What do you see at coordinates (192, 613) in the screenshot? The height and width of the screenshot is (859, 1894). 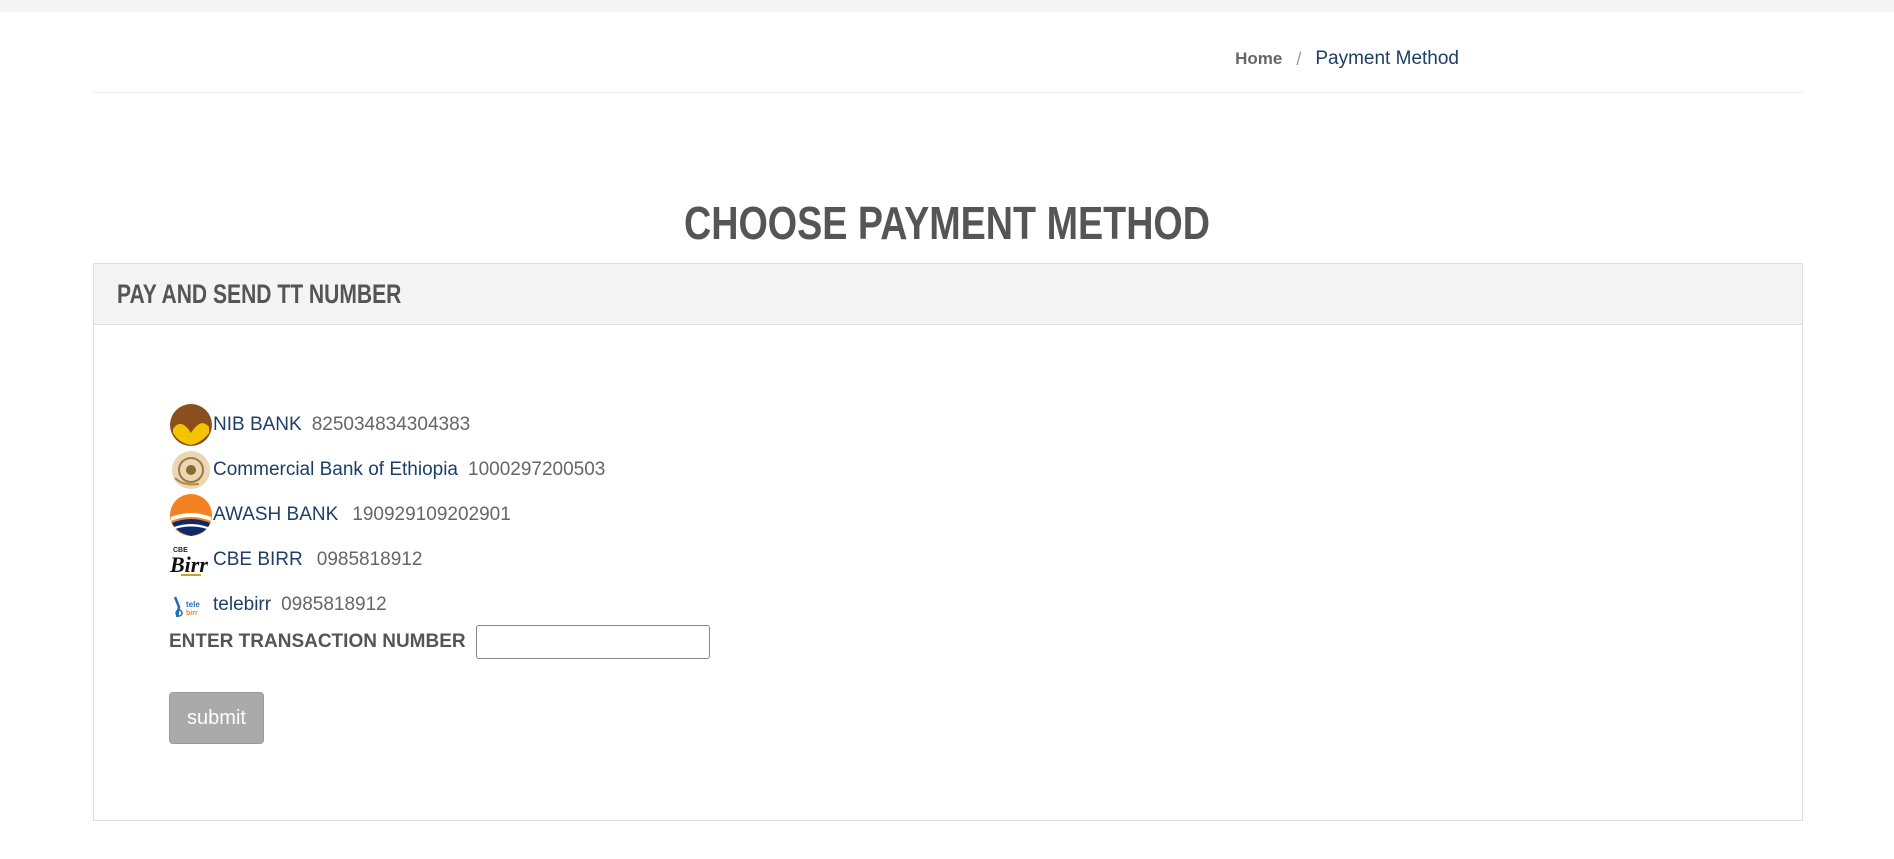 I see `svg-text: birr` at bounding box center [192, 613].